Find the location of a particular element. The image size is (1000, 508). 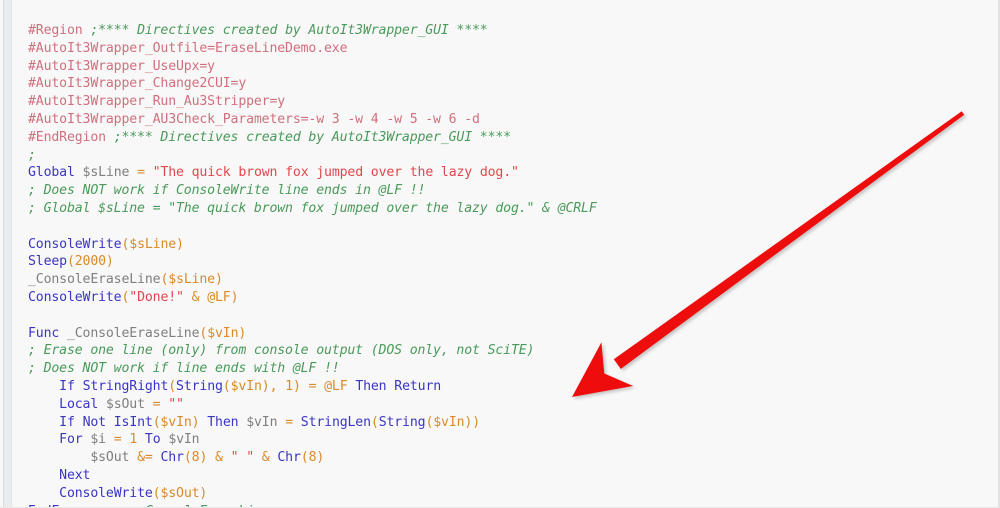

code-line: Local $sOut = "" is located at coordinates (508, 405).